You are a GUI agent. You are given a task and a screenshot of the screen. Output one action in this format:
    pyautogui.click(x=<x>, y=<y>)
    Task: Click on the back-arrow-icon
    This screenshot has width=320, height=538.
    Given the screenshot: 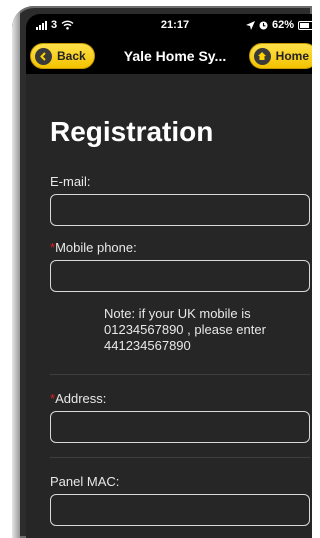 What is the action you would take?
    pyautogui.click(x=43, y=56)
    